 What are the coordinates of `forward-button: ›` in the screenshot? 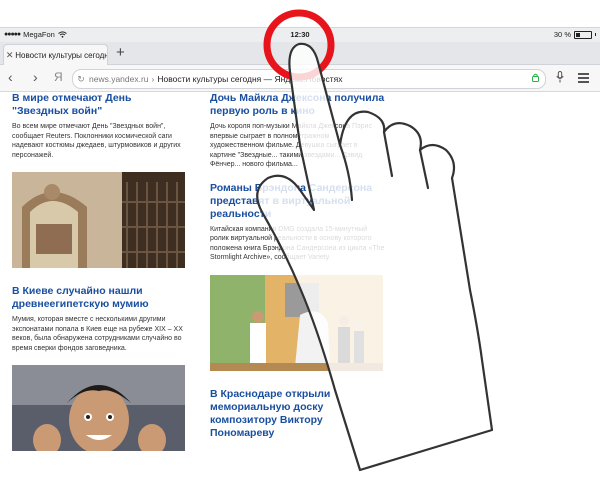 It's located at (35, 77).